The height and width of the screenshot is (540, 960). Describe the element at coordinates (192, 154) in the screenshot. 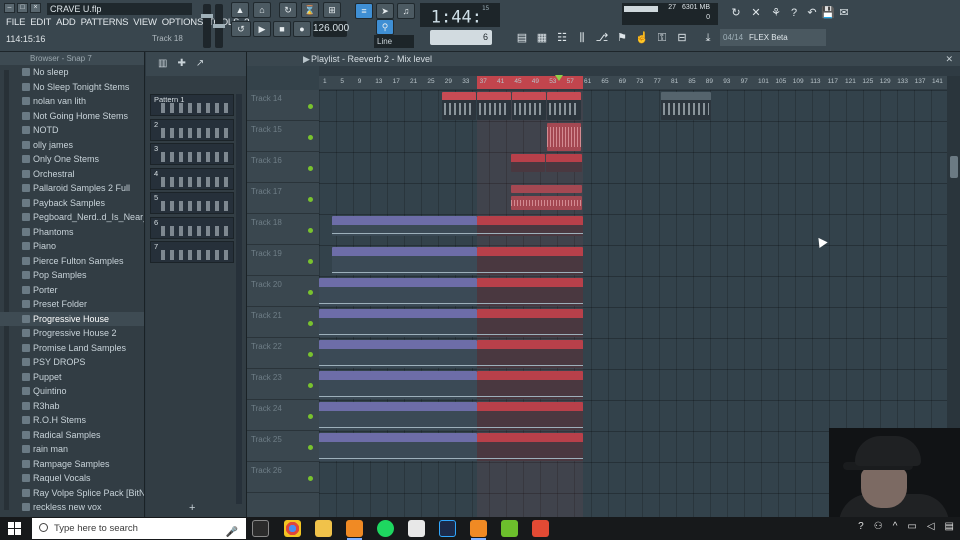

I see `pattern-slot: 3` at that location.